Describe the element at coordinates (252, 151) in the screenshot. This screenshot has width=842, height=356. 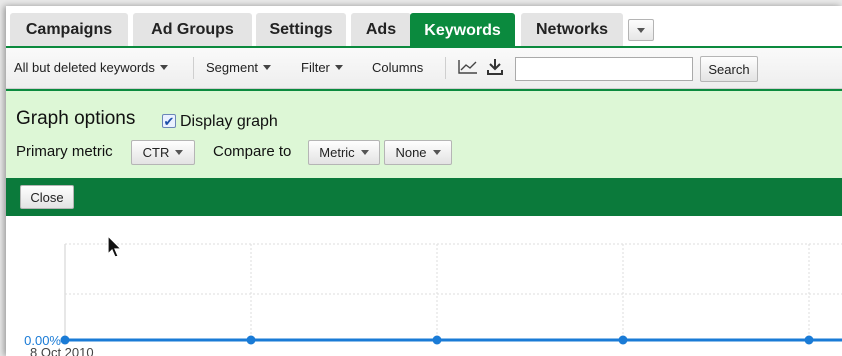
I see `compare-to-label: Compare to` at that location.